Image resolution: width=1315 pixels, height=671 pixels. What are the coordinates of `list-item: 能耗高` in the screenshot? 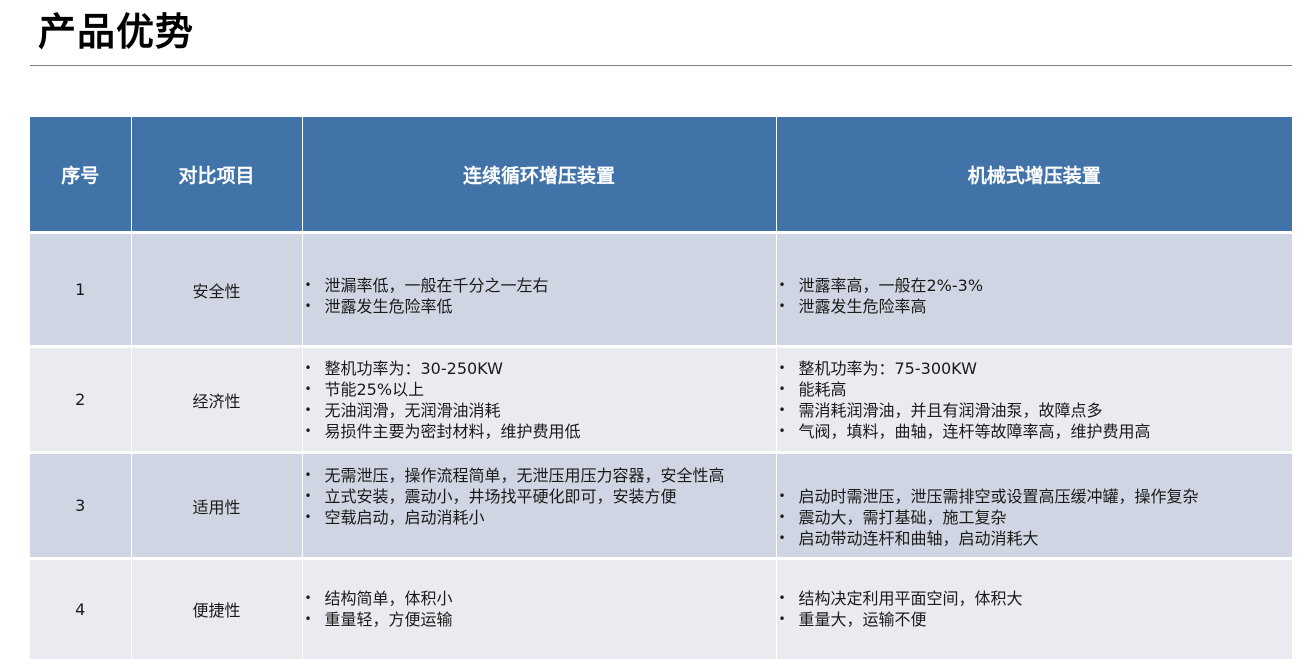 It's located at (1036, 389).